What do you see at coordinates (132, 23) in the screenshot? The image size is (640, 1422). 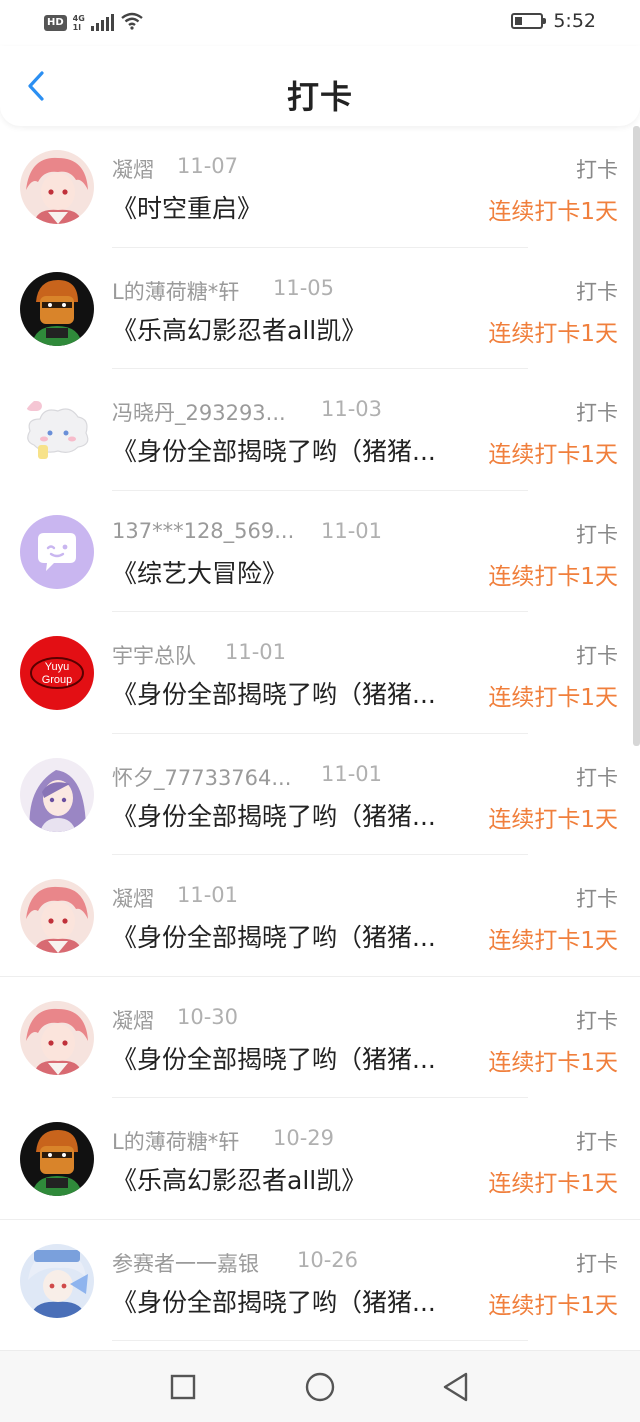 I see `wifi-icon` at bounding box center [132, 23].